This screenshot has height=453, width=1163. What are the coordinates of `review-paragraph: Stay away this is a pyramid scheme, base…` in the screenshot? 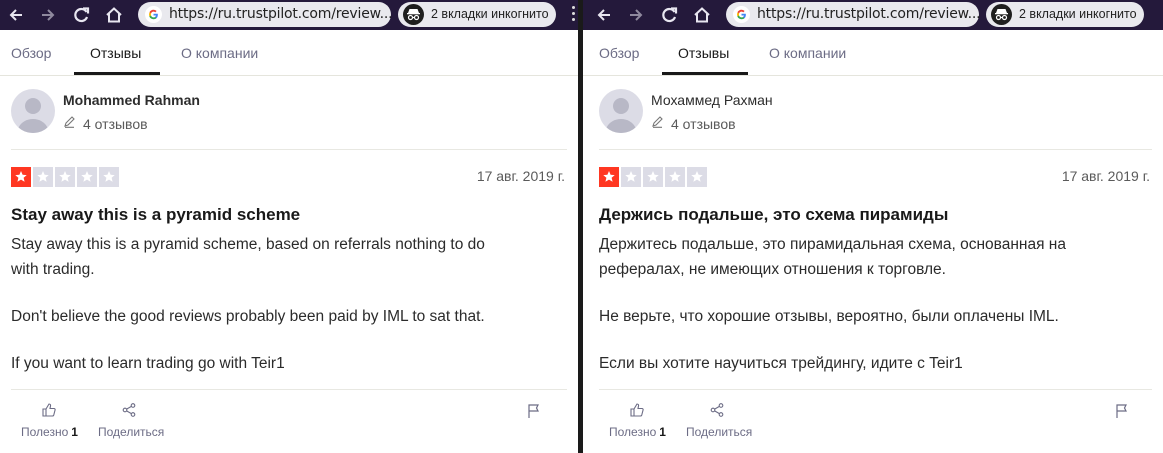 It's located at (248, 257).